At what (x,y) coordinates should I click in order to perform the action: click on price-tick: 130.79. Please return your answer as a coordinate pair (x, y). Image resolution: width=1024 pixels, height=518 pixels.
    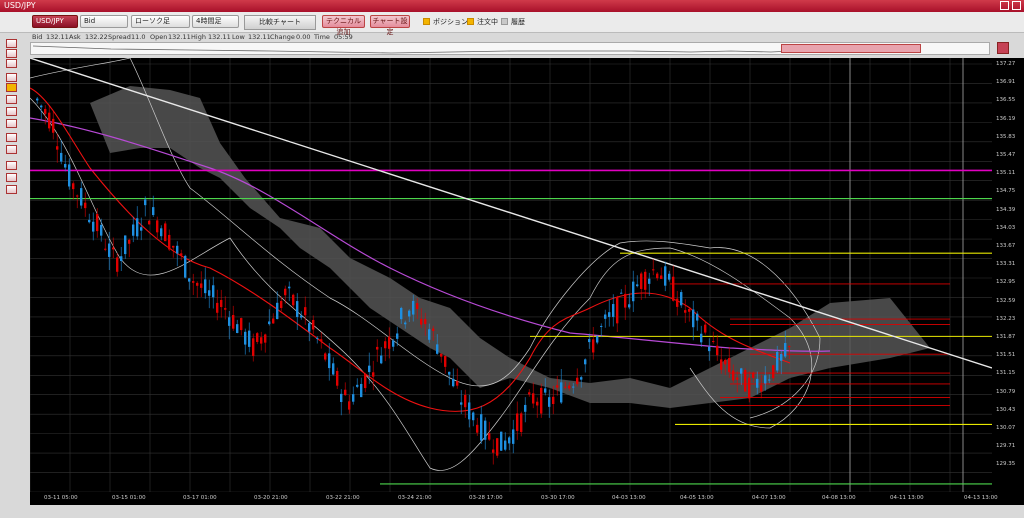
    Looking at the image, I should click on (1006, 391).